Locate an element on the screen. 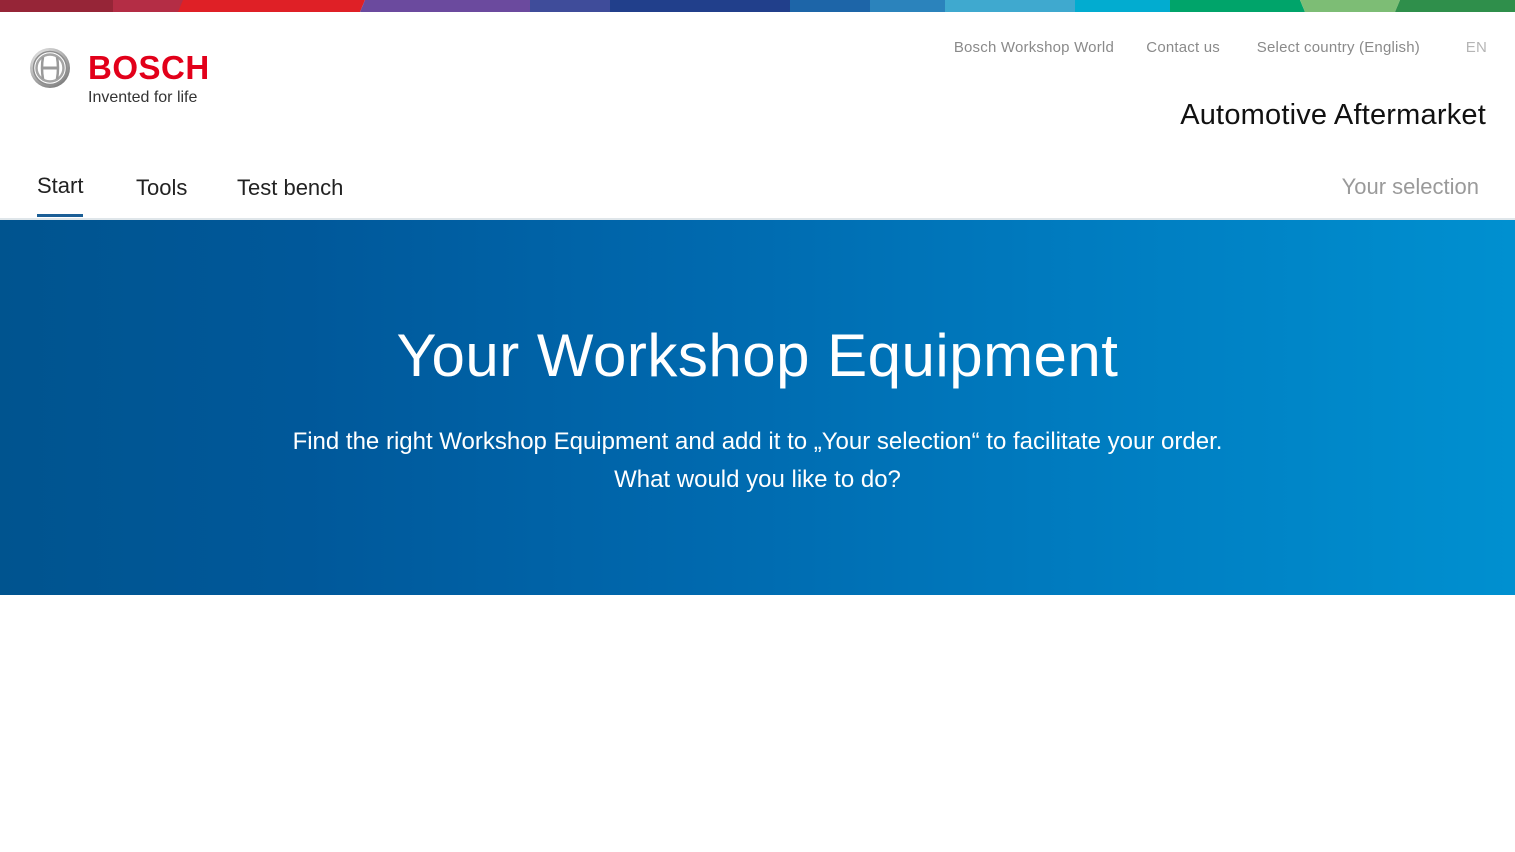 The height and width of the screenshot is (852, 1515). division-title: Automotive Aftermarket is located at coordinates (1333, 115).